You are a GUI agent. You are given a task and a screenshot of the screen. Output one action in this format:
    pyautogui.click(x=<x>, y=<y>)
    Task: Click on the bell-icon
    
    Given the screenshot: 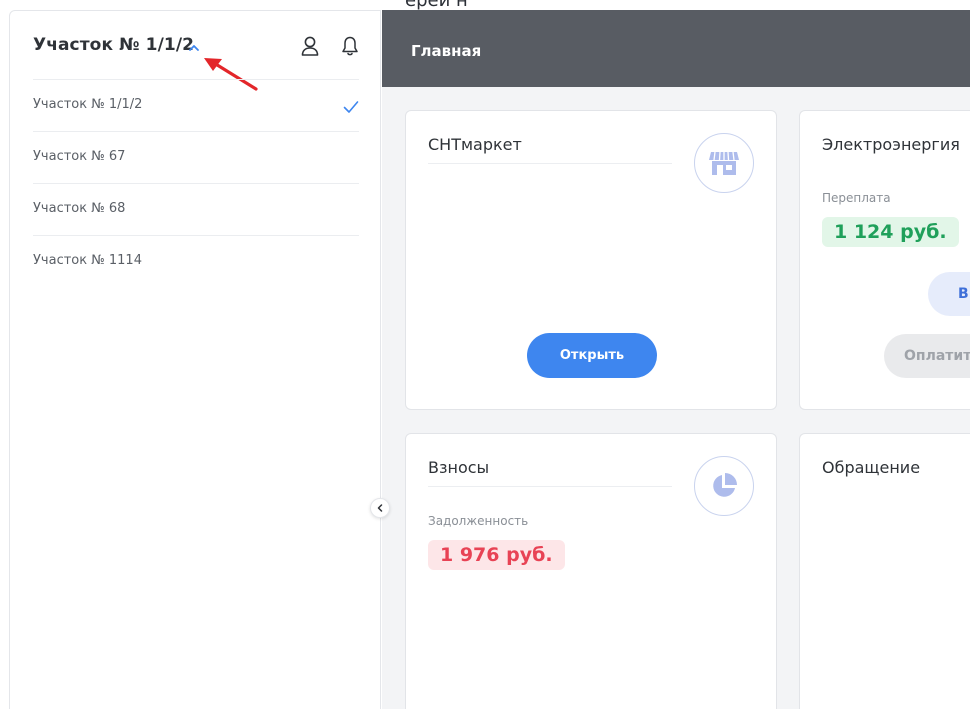 What is the action you would take?
    pyautogui.click(x=350, y=46)
    